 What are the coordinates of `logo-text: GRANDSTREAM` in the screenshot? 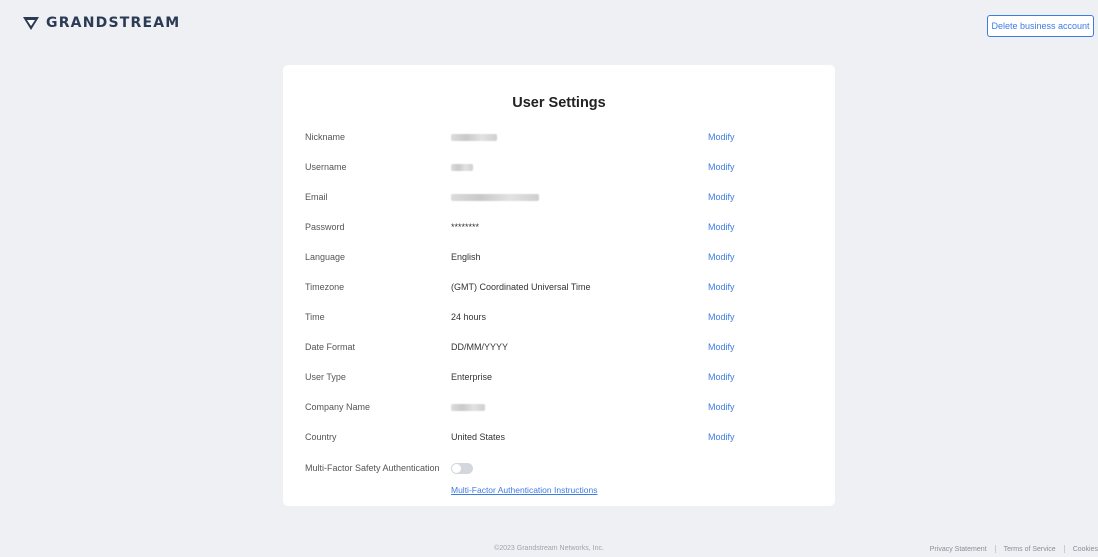 It's located at (113, 23).